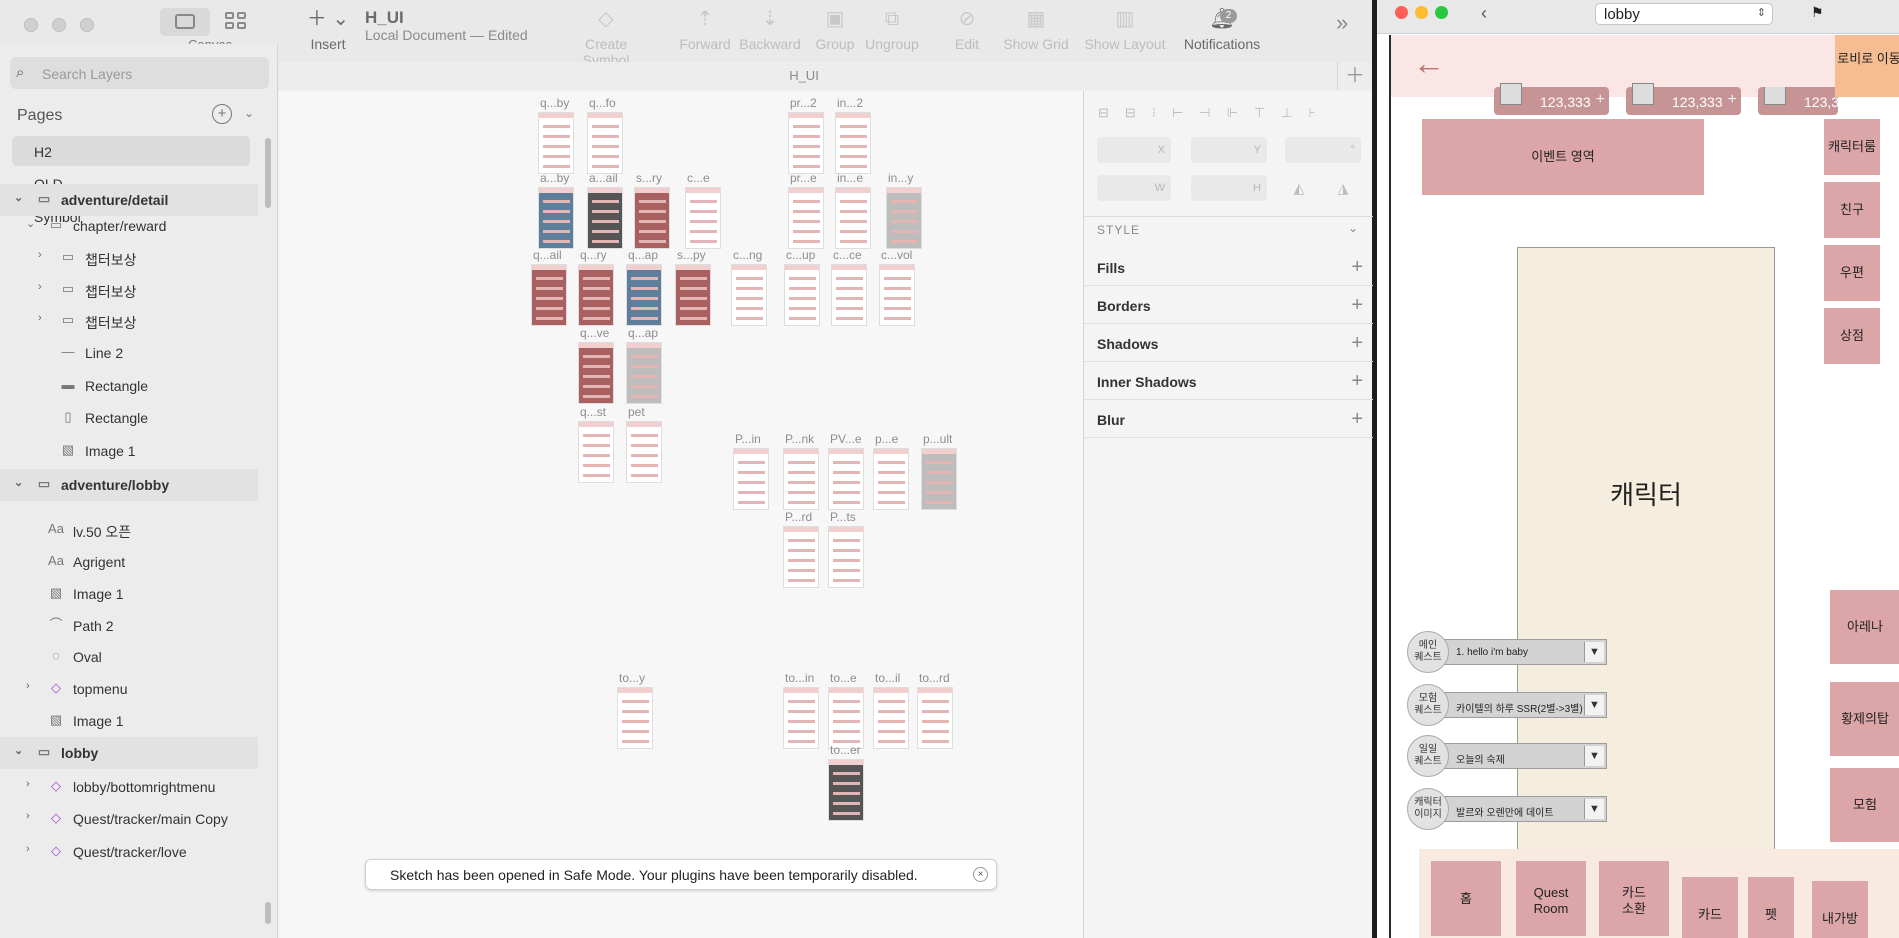  I want to click on components-view-icon, so click(236, 21).